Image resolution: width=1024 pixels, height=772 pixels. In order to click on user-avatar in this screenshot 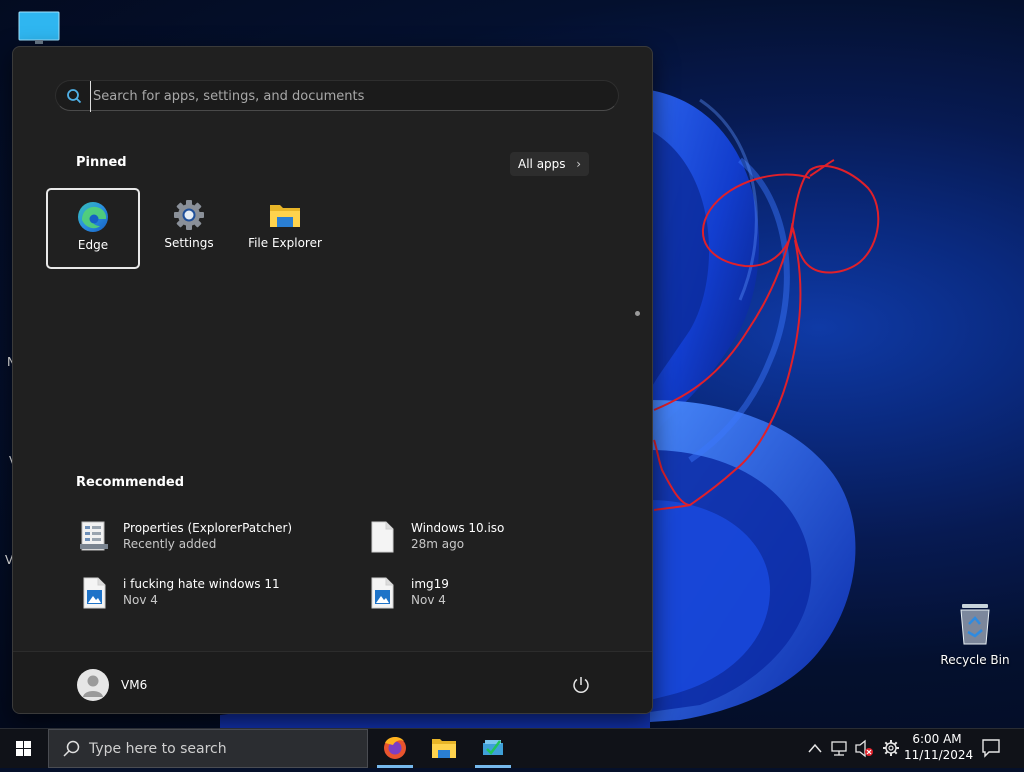, I will do `click(93, 685)`.